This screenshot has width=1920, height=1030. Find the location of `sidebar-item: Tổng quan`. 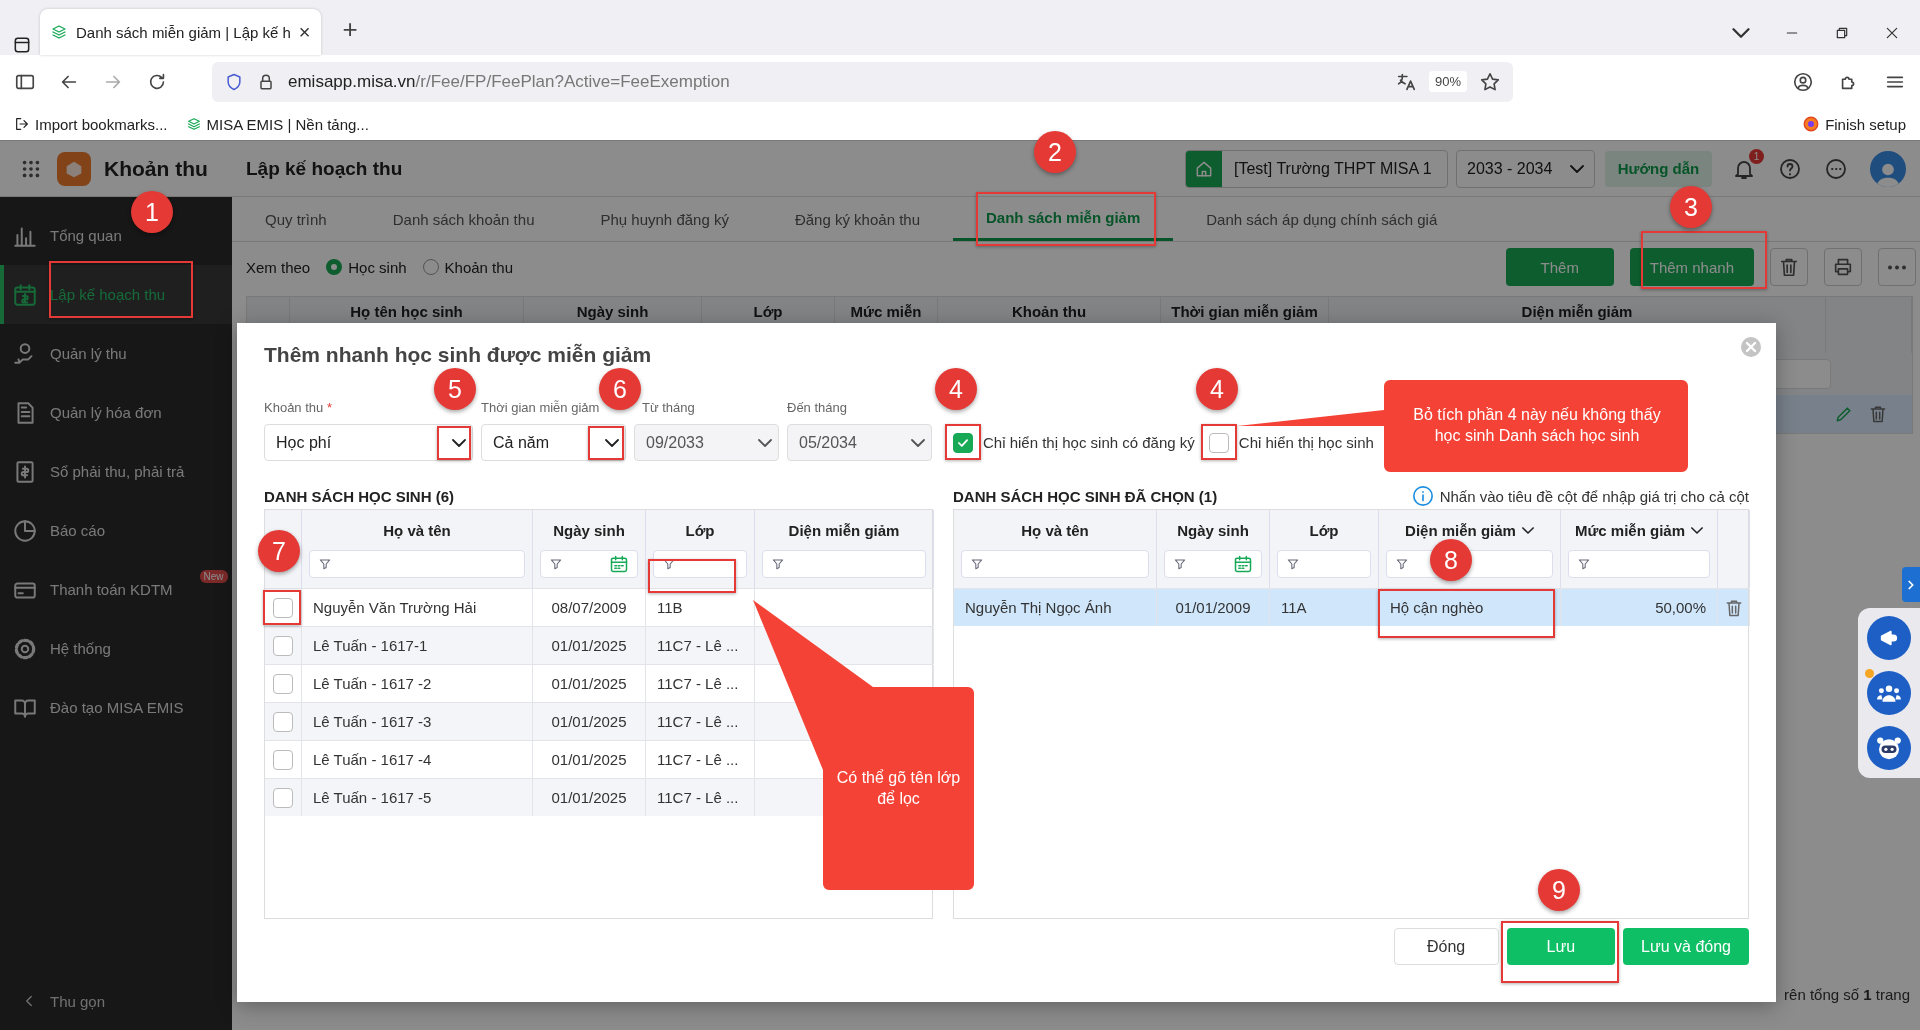

sidebar-item: Tổng quan is located at coordinates (66, 235).